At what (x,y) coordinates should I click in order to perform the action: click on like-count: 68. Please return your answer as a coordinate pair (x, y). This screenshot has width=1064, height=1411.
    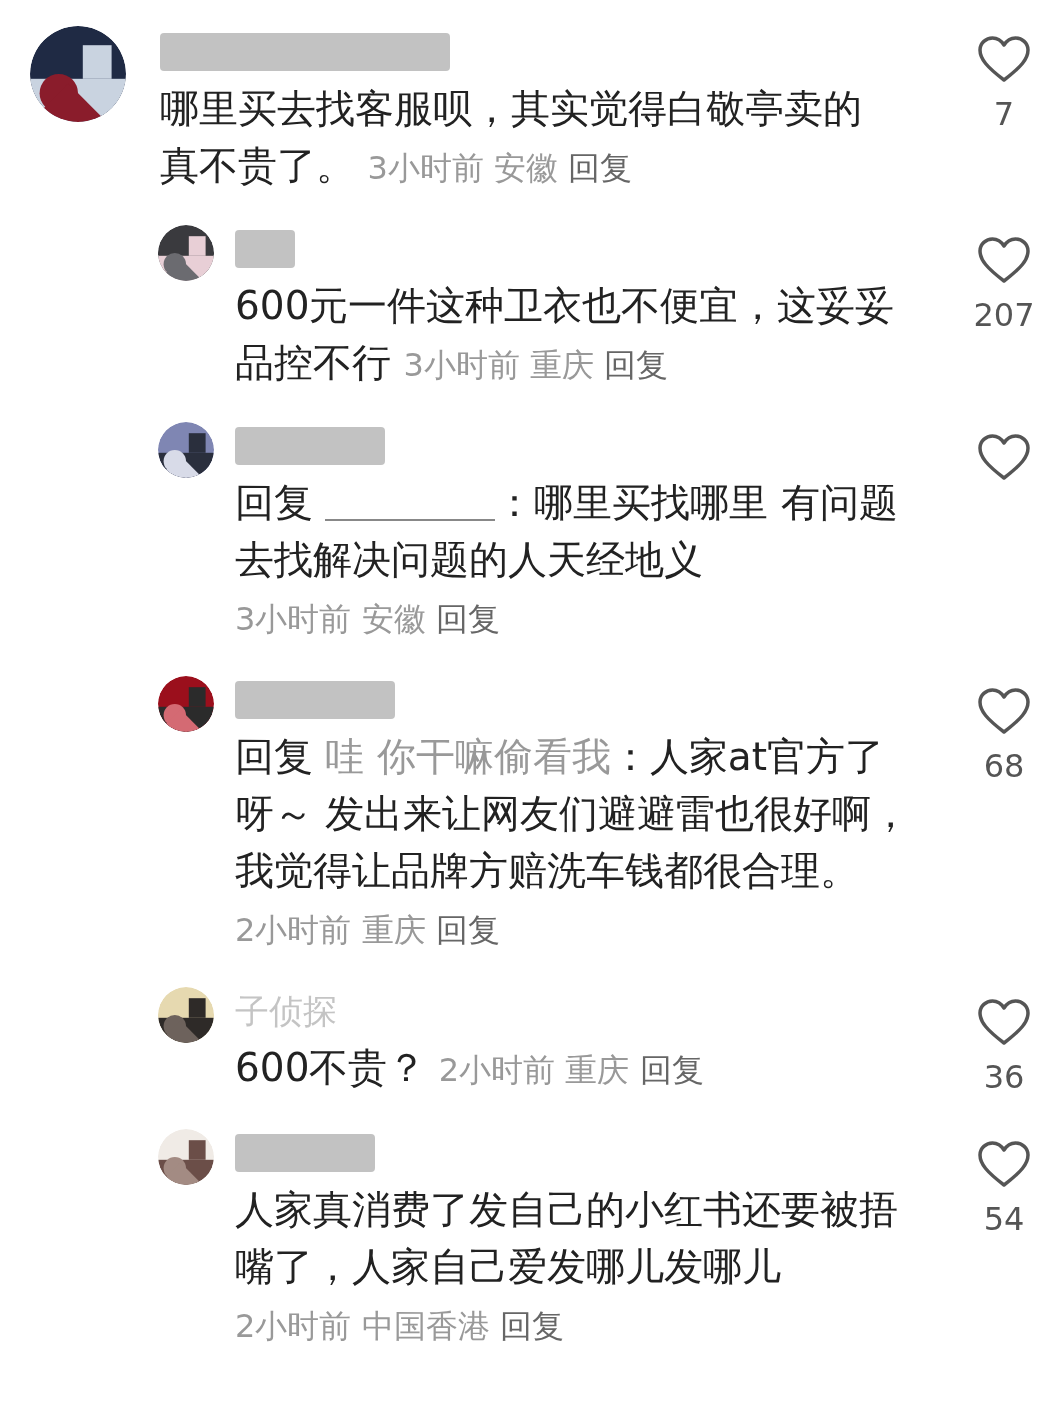
    Looking at the image, I should click on (1004, 766).